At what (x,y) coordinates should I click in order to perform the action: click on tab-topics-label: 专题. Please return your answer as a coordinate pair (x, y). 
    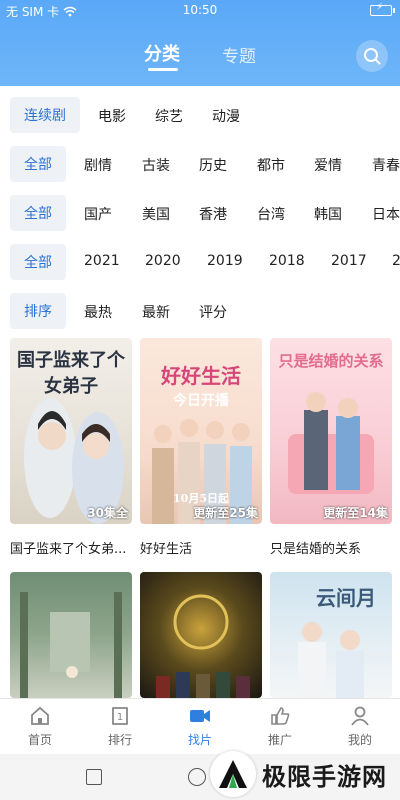
    Looking at the image, I should click on (239, 57).